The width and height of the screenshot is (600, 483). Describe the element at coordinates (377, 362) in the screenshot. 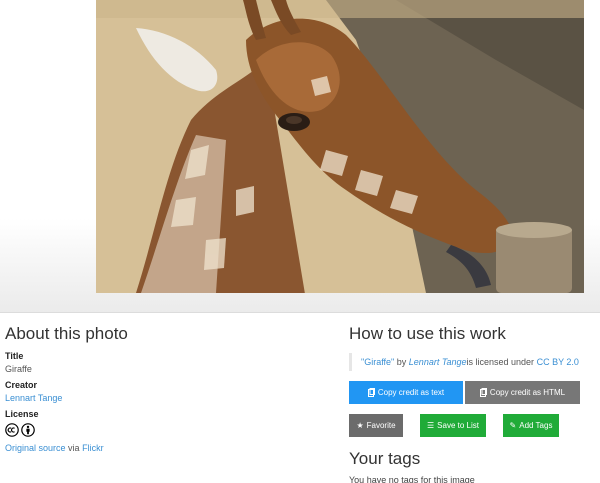

I see `credit-title-link: "Giraffe"` at that location.